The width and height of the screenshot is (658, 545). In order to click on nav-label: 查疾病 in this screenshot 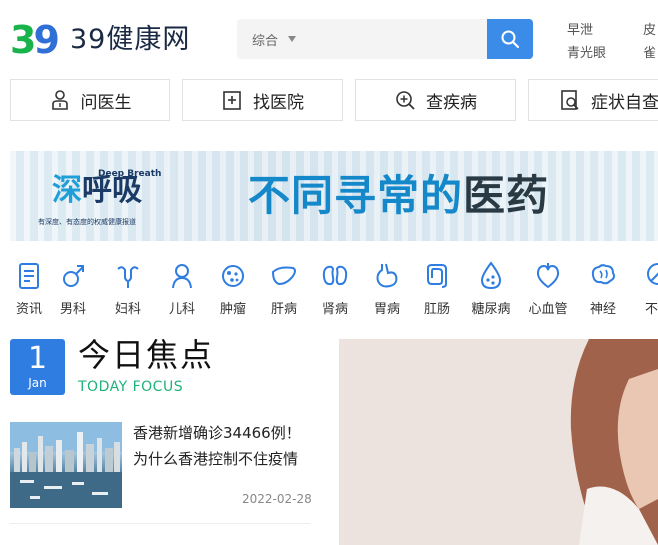, I will do `click(451, 102)`.